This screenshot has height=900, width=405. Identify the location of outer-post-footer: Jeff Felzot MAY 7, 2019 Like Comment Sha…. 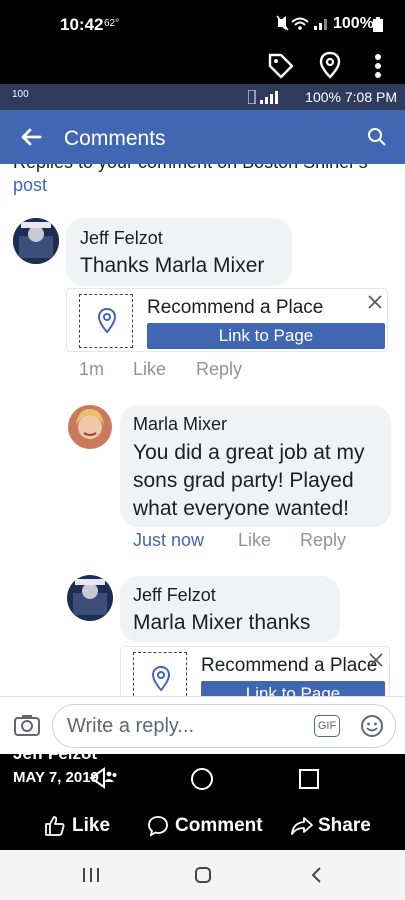
(202, 797).